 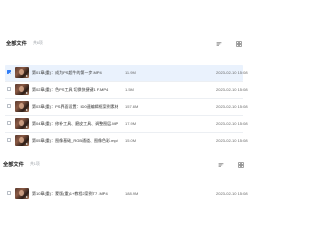 I want to click on file-size: 157.6M, so click(x=132, y=106).